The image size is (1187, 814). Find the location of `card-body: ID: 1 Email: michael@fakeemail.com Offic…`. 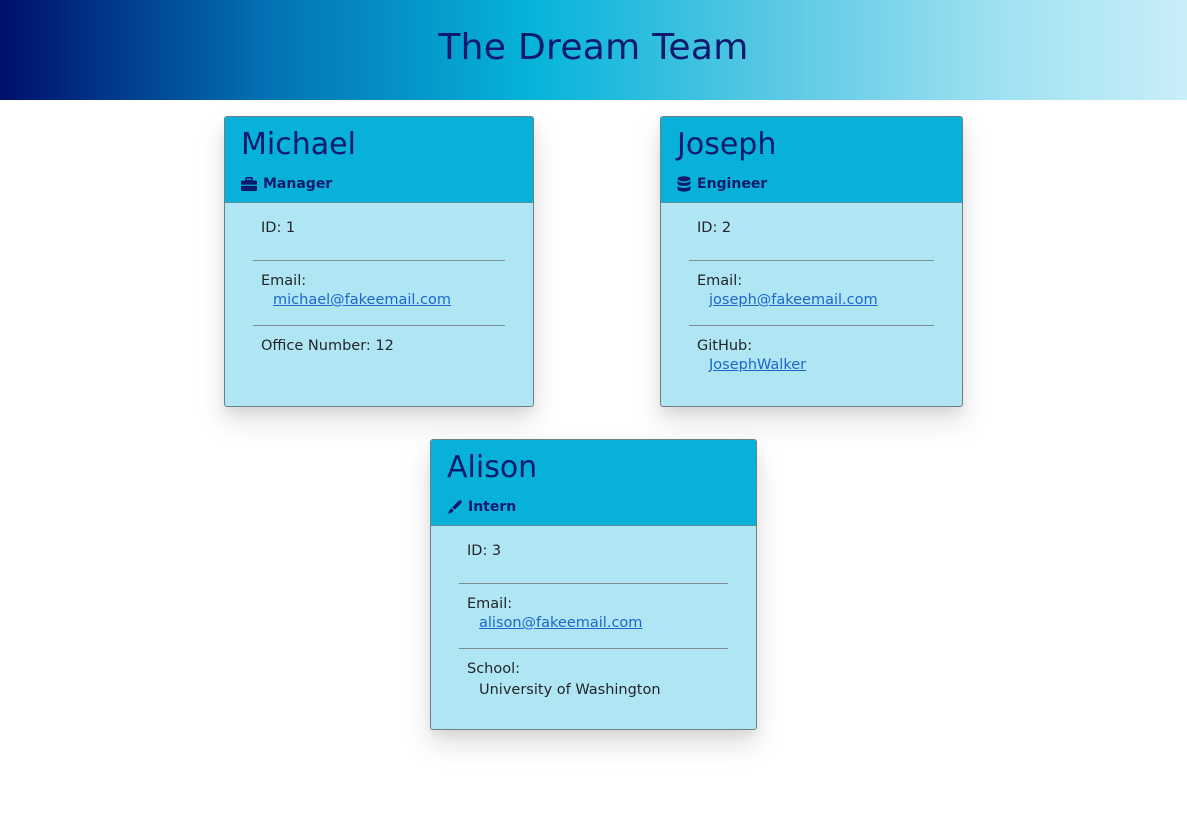

card-body: ID: 1 Email: michael@fakeemail.com Offic… is located at coordinates (379, 278).